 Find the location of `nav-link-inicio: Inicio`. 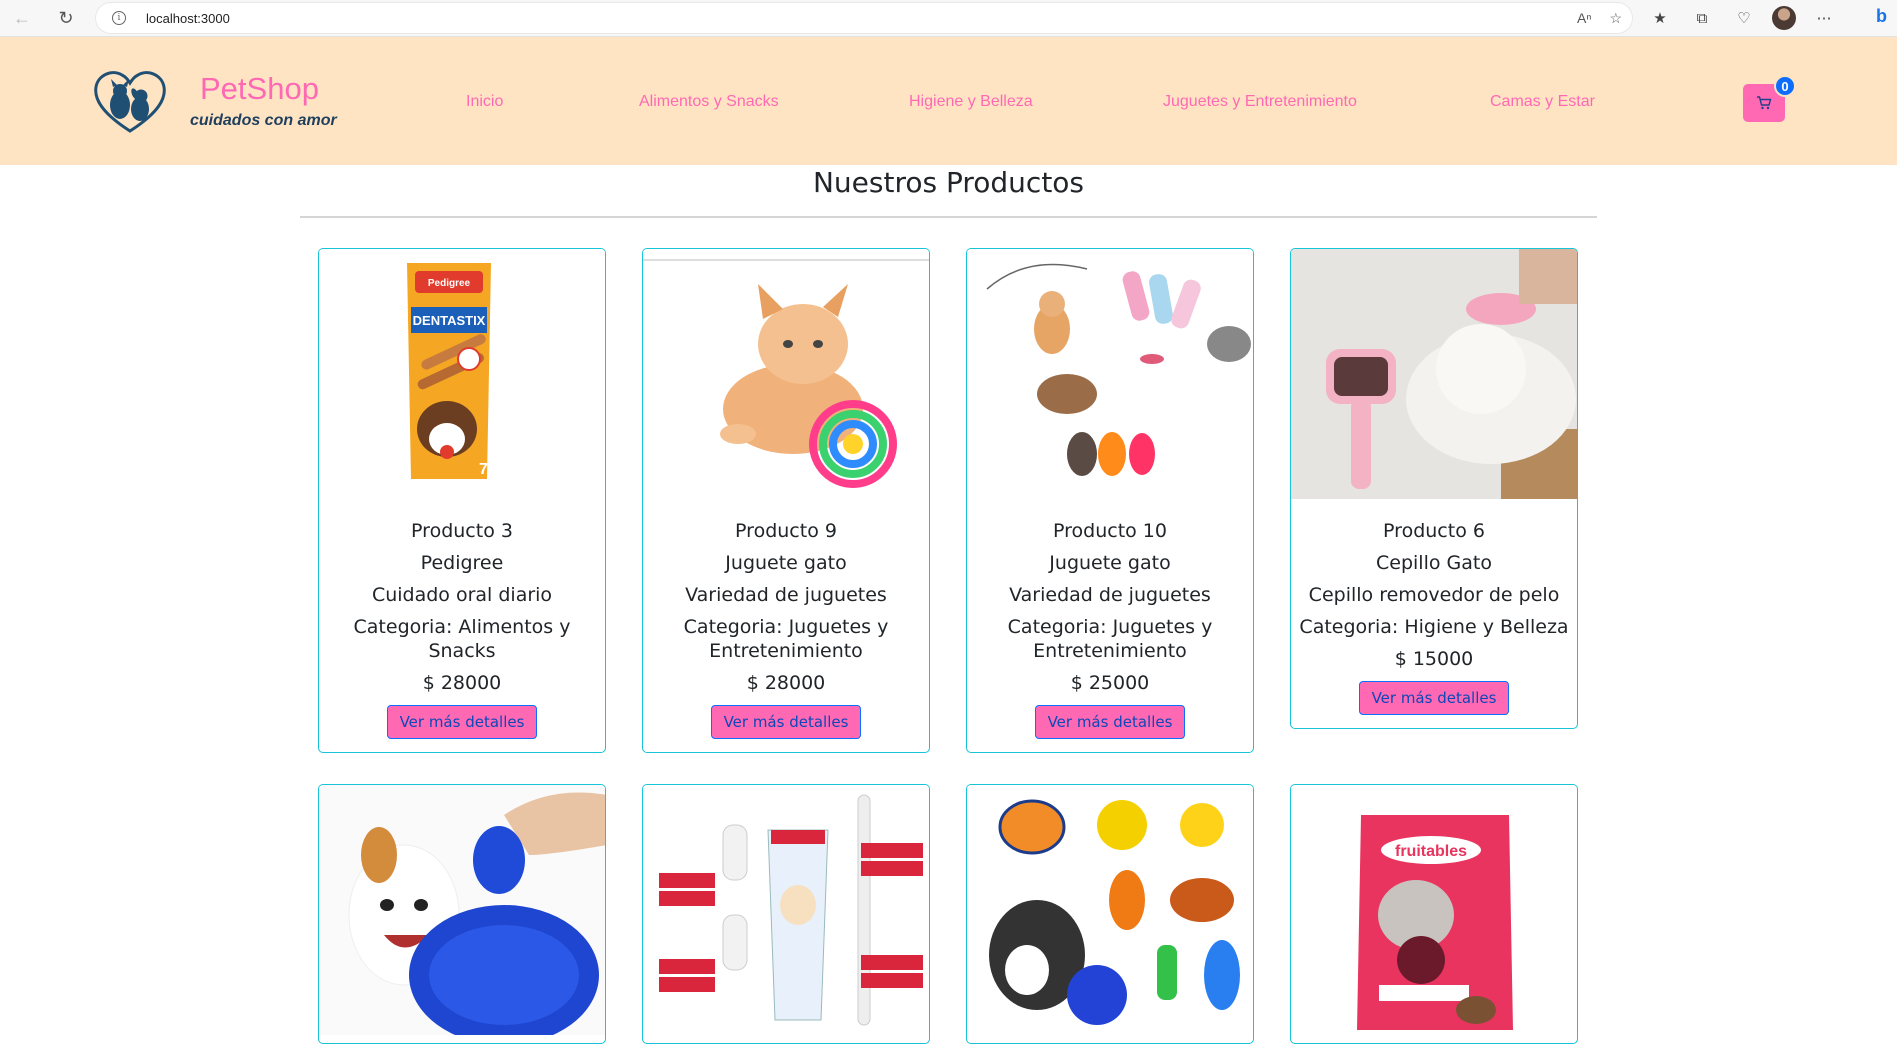

nav-link-inicio: Inicio is located at coordinates (484, 102).